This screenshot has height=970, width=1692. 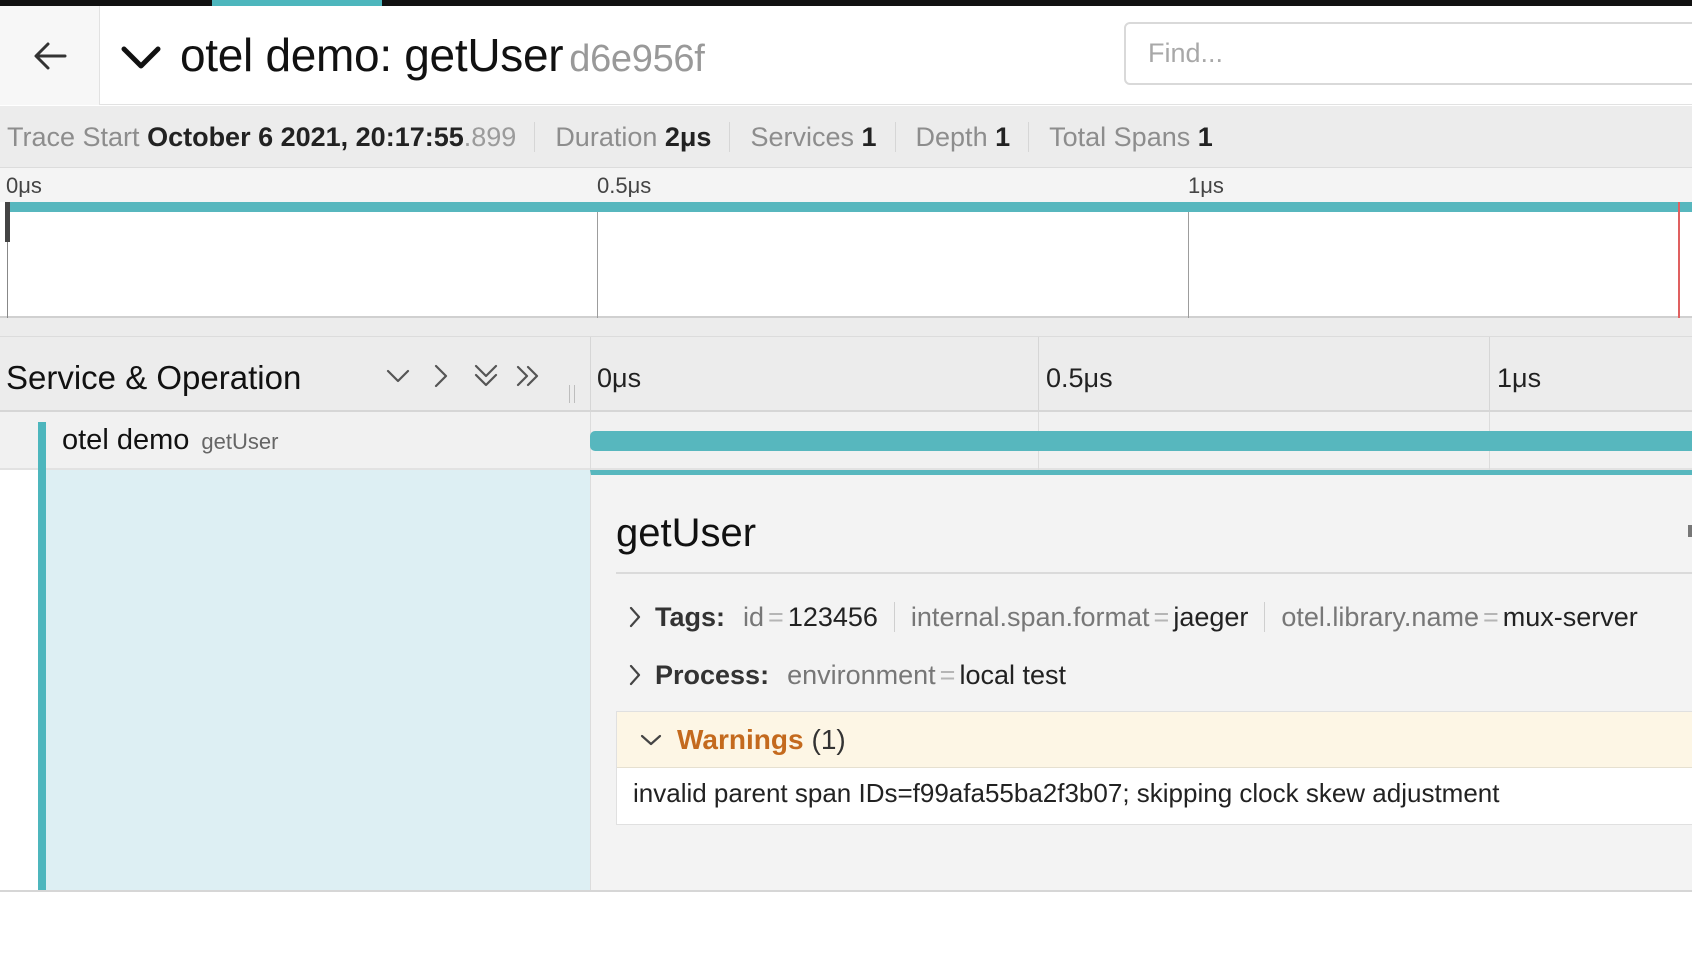 What do you see at coordinates (126, 440) in the screenshot?
I see `span-service-name: otel demo` at bounding box center [126, 440].